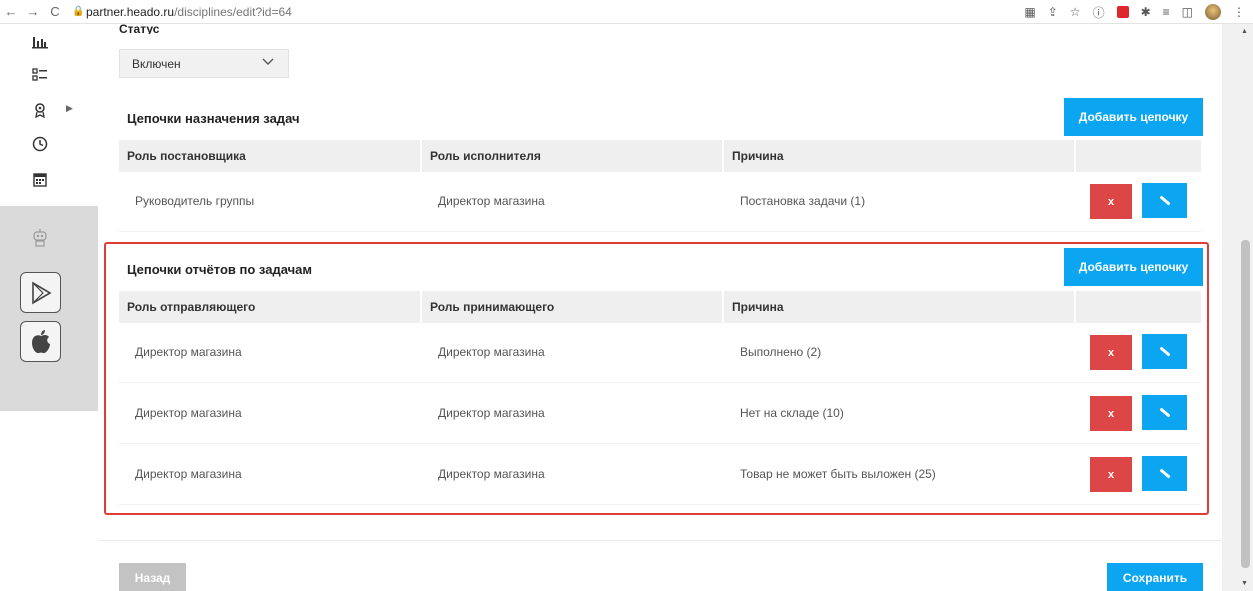 The height and width of the screenshot is (591, 1253). What do you see at coordinates (1155, 577) in the screenshot?
I see `save-button: Сохранить` at bounding box center [1155, 577].